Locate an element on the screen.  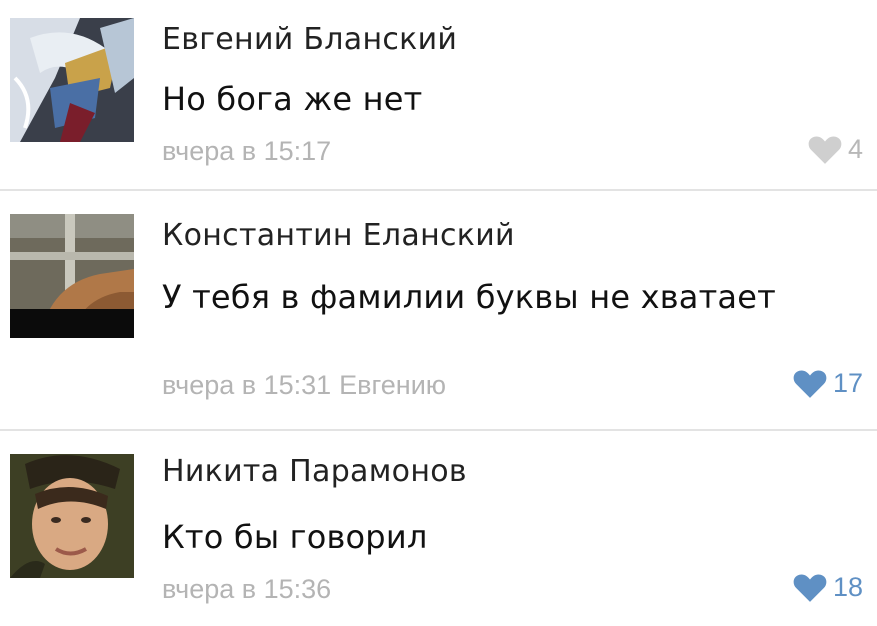
comment-author: Никита Парамонов is located at coordinates (314, 471).